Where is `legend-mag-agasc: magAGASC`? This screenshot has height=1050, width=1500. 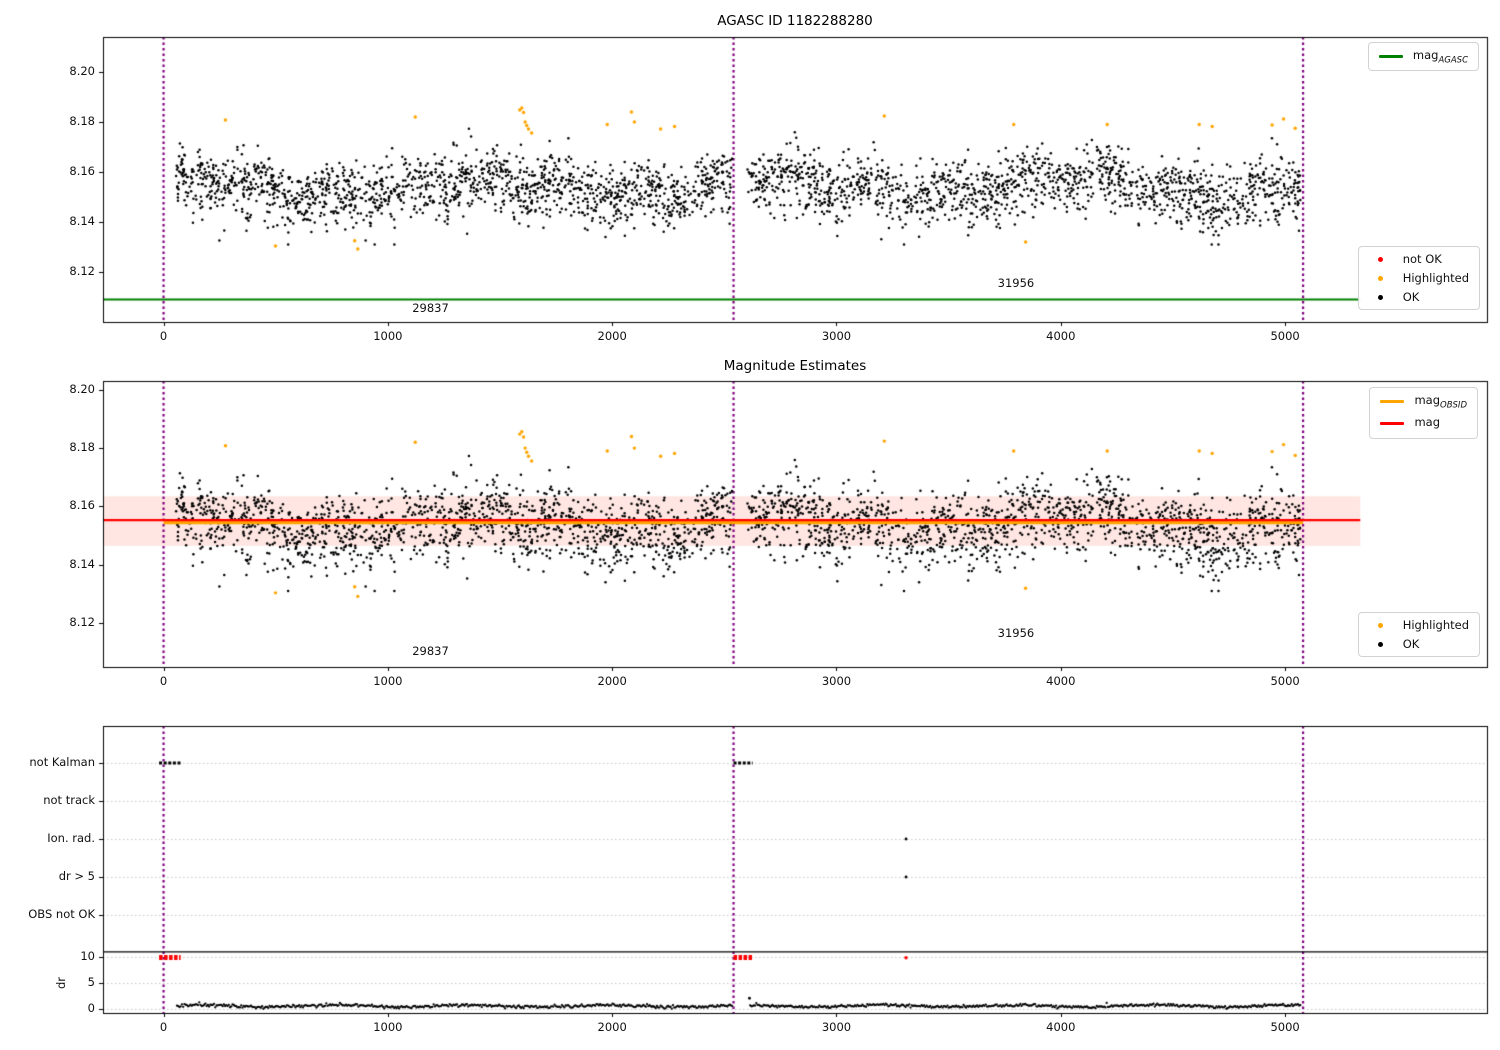 legend-mag-agasc: magAGASC is located at coordinates (1423, 57).